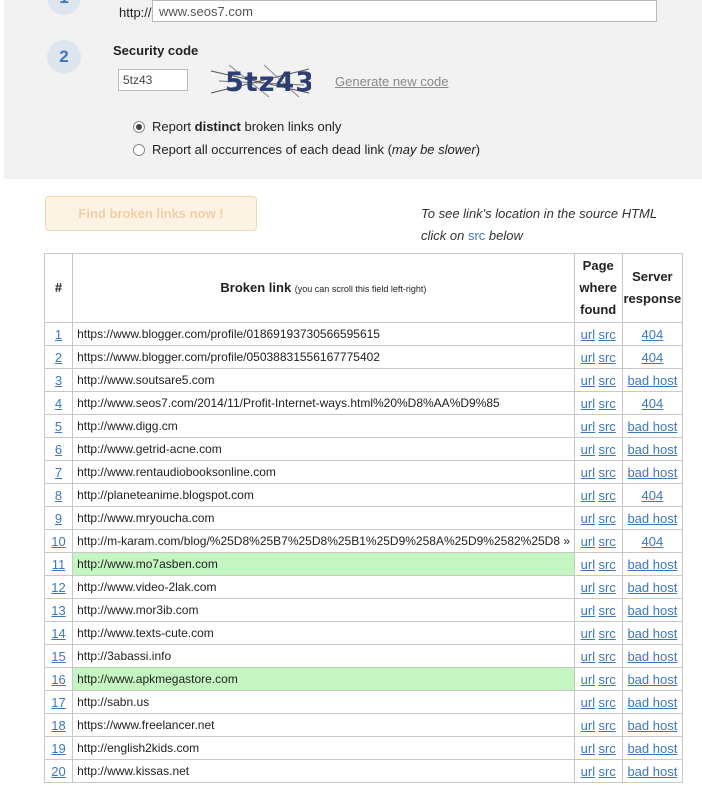  Describe the element at coordinates (58, 587) in the screenshot. I see `row-number-link: 12` at that location.